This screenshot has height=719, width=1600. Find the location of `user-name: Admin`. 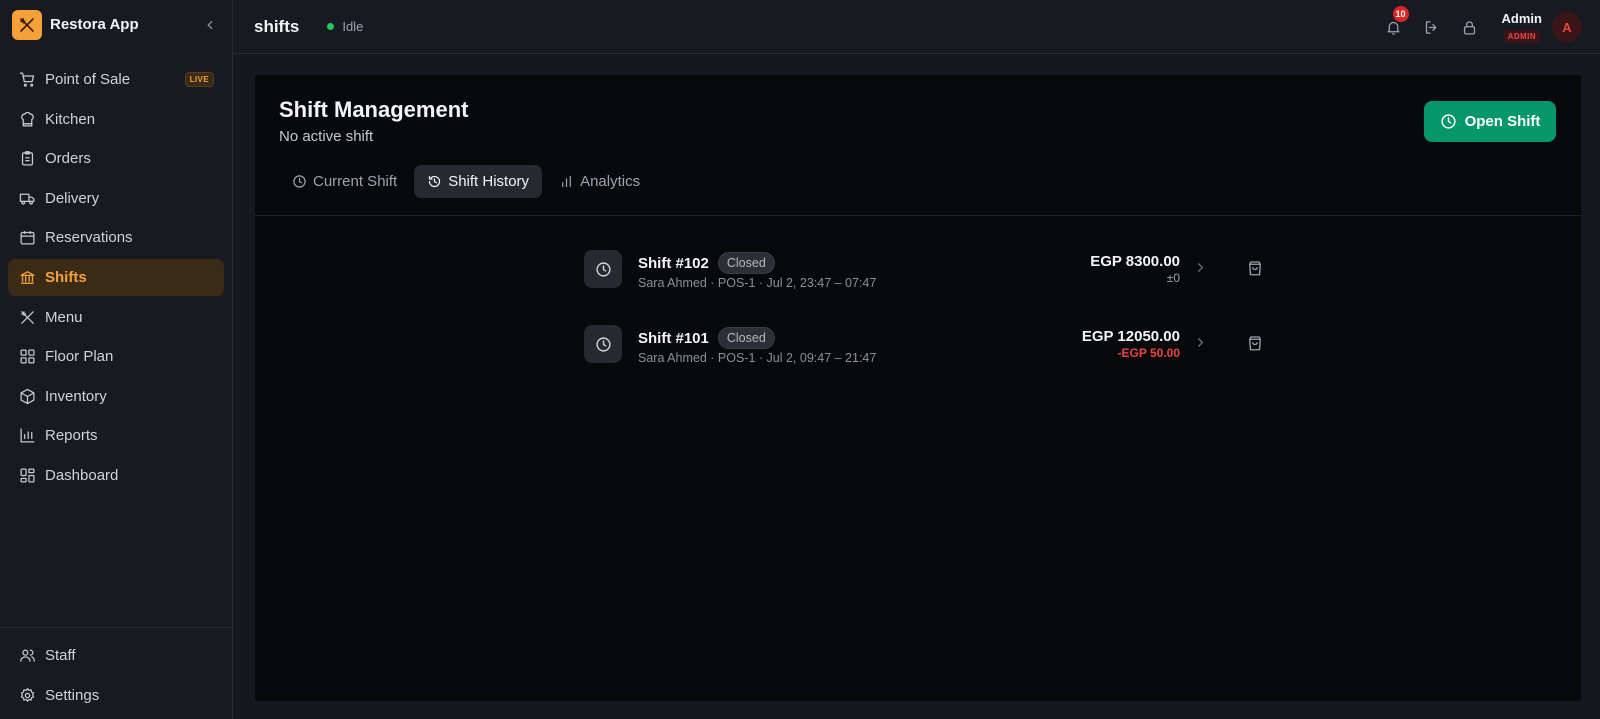

user-name: Admin is located at coordinates (1521, 18).